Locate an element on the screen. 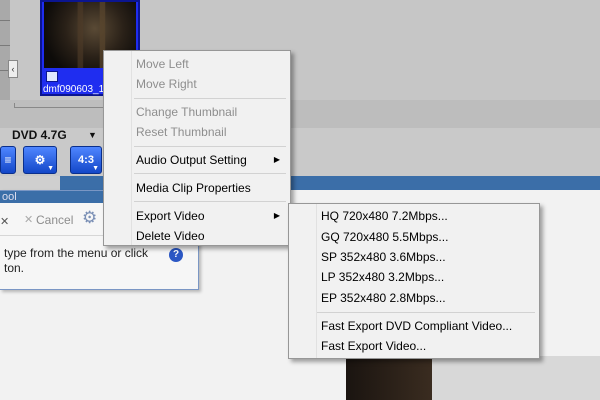  clip-type-icon is located at coordinates (52, 76).